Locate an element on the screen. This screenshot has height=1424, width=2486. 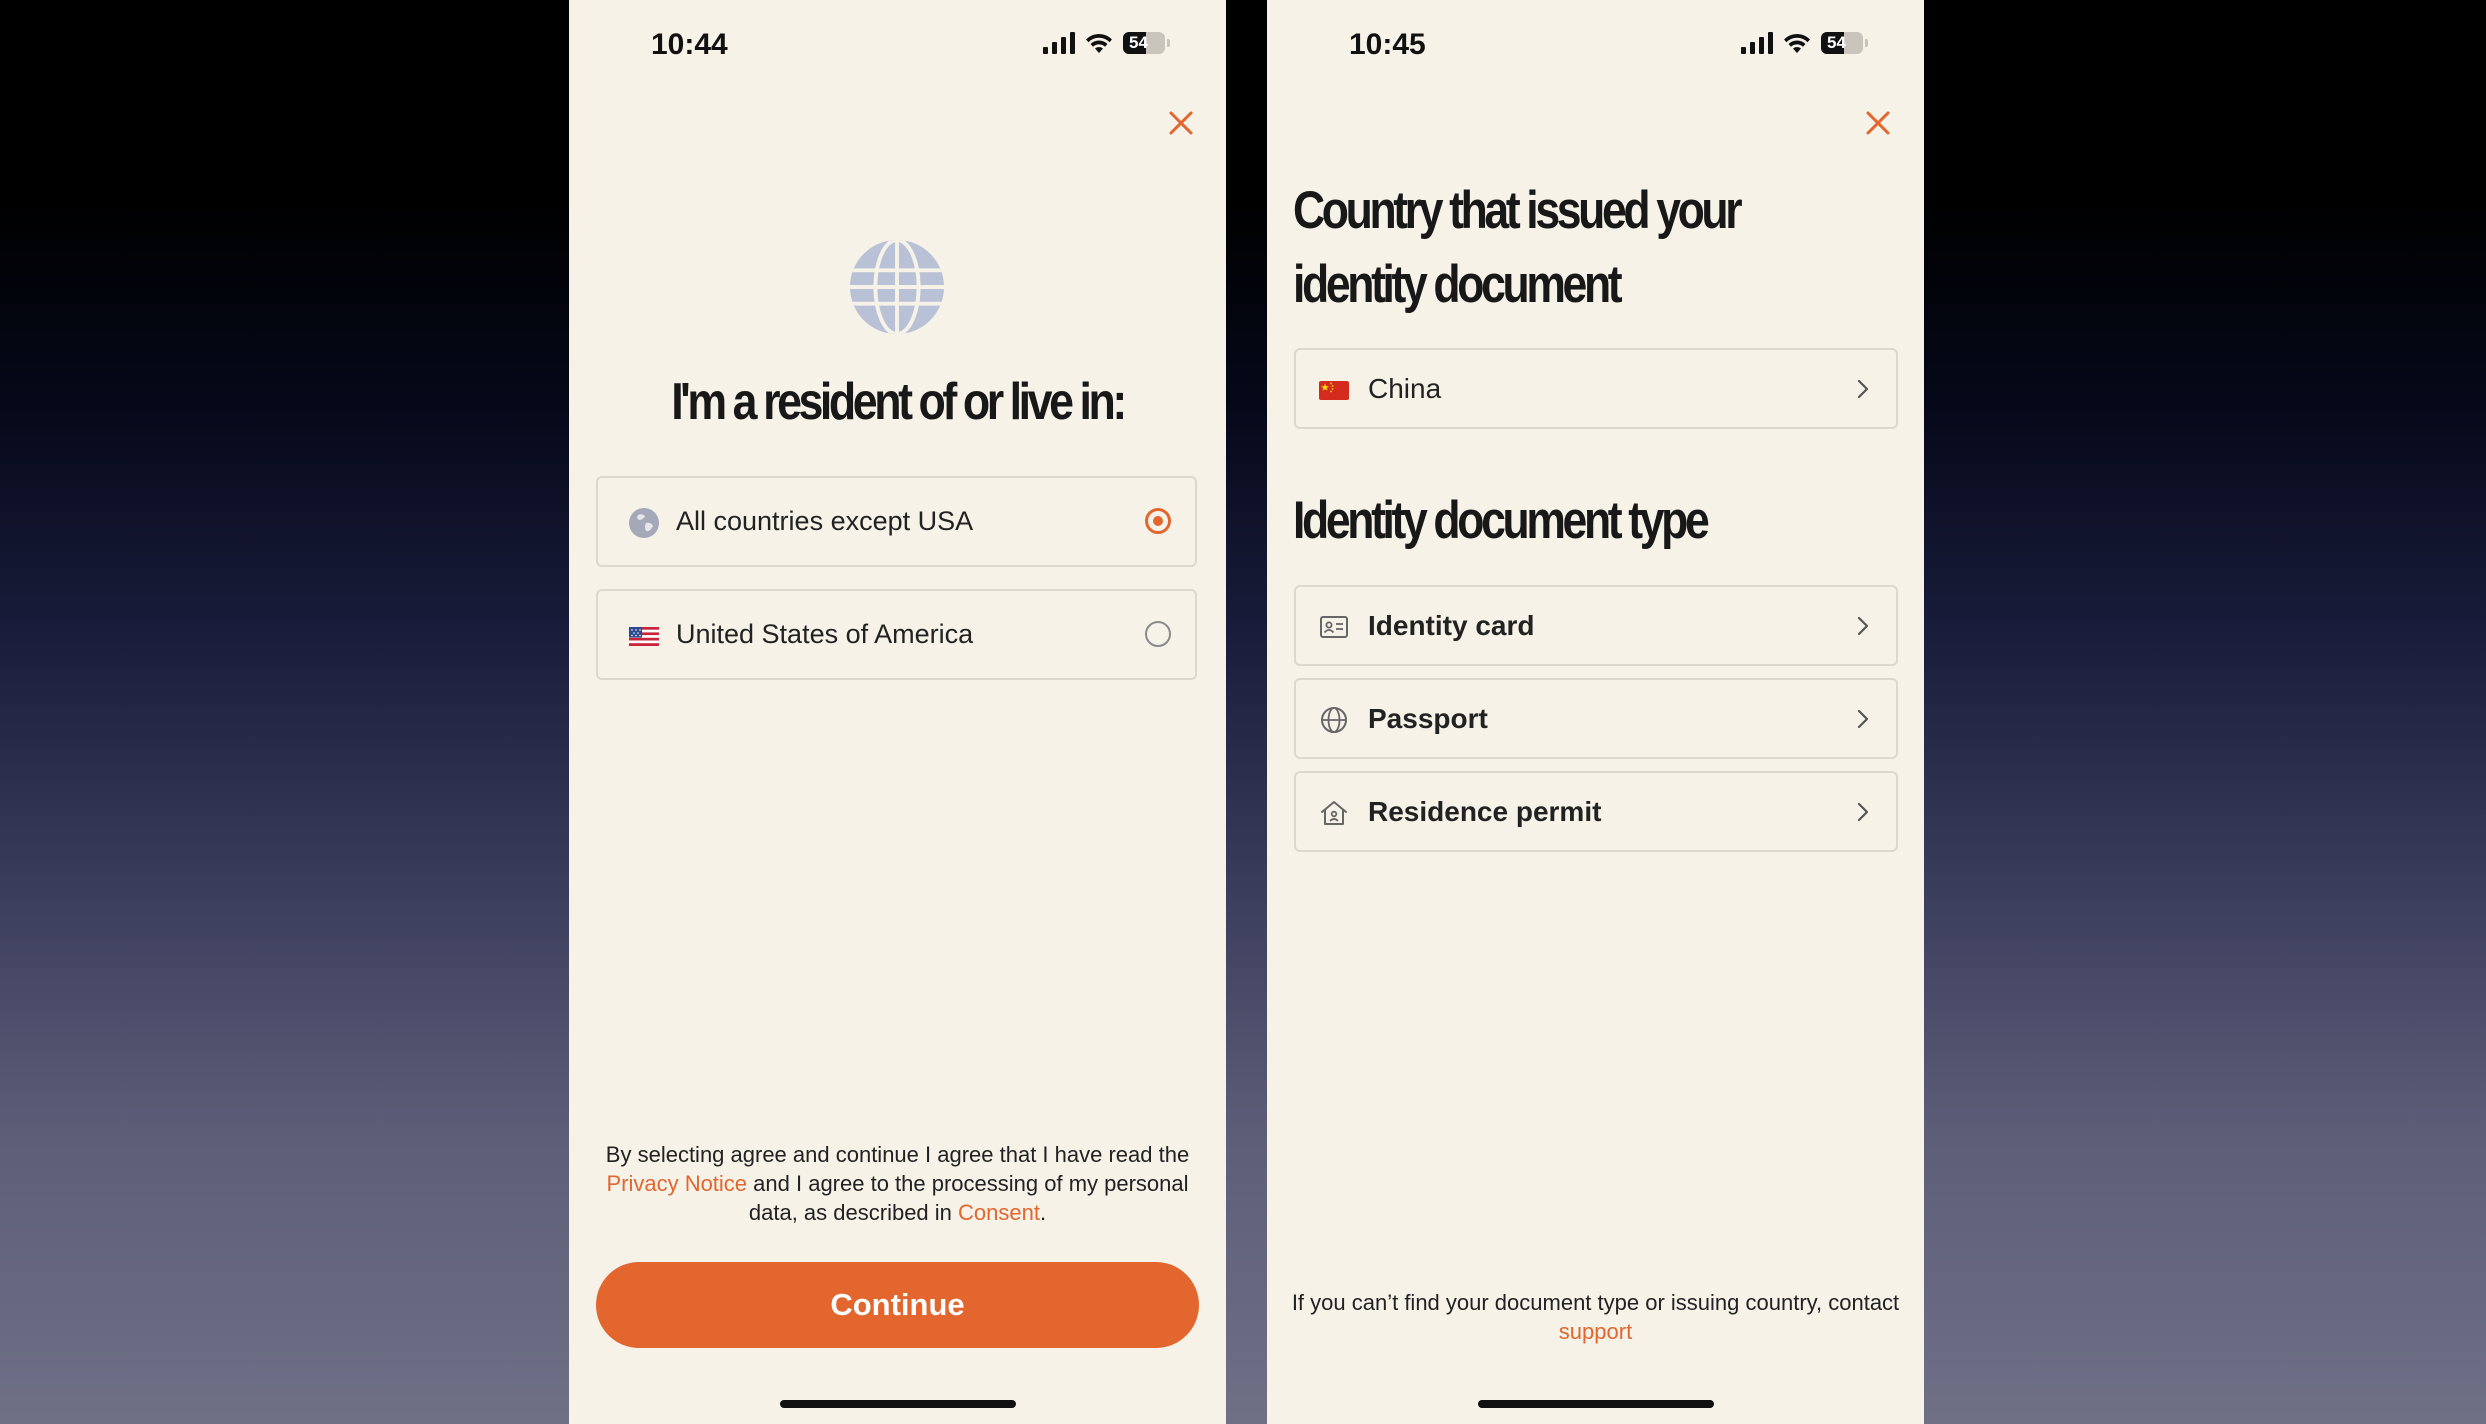
option-all-countries: All countries except USA is located at coordinates (896, 521).